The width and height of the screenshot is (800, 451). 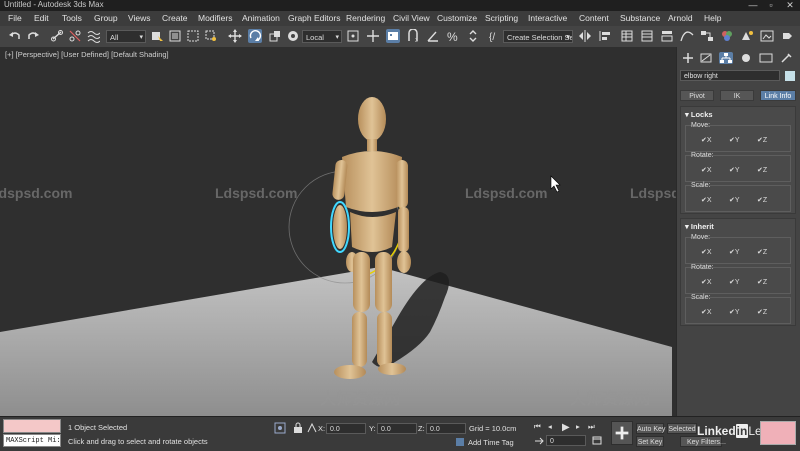 I want to click on time-config-icon, so click(x=597, y=440).